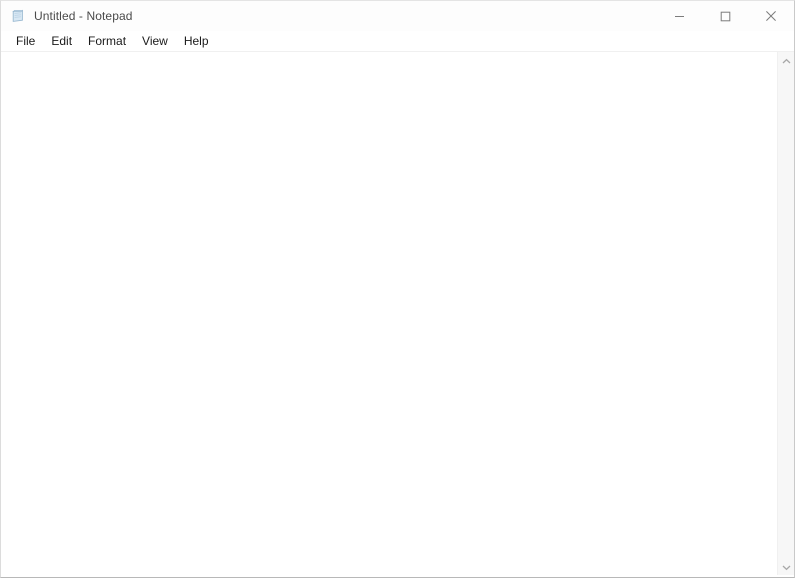 The image size is (800, 586). Describe the element at coordinates (25, 41) in the screenshot. I see `menu-file: File` at that location.